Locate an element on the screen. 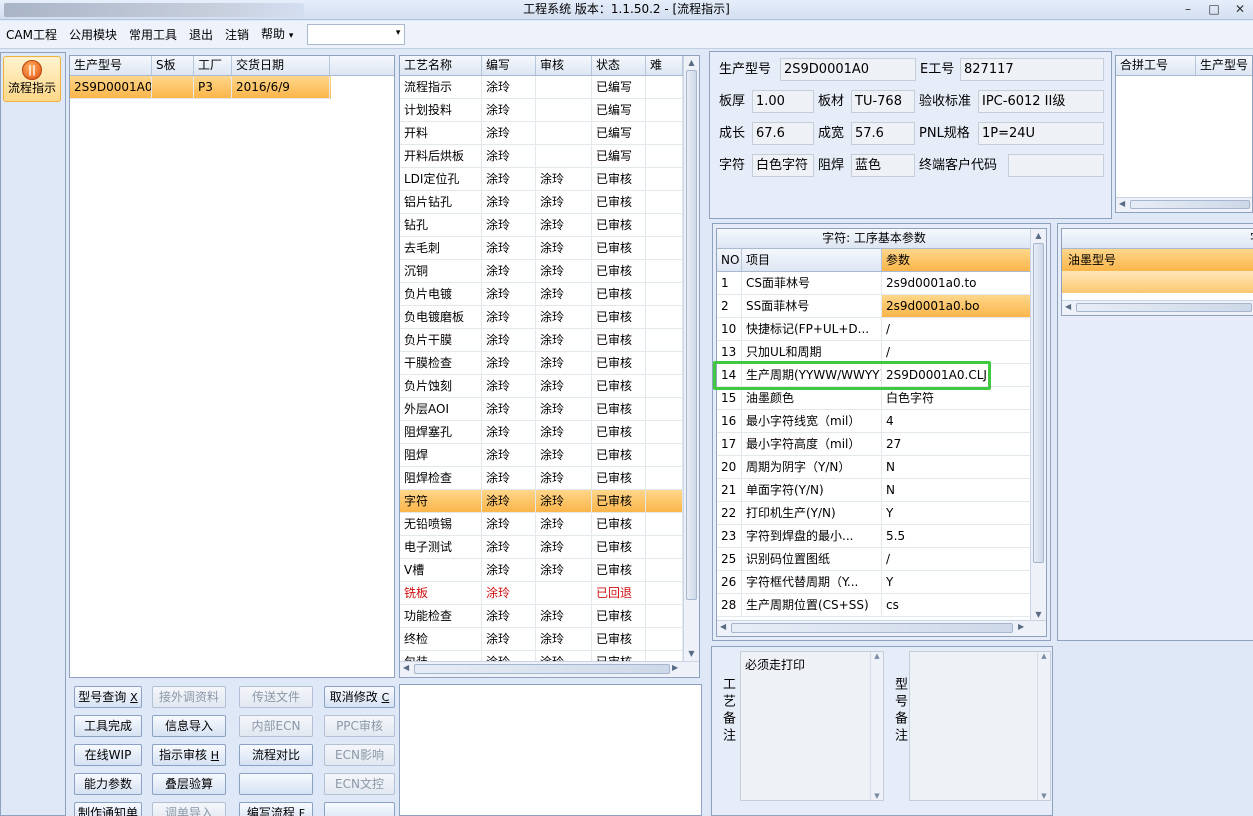 The image size is (1253, 816). table-row: 铣板 涂玲 已回退 is located at coordinates (541, 593).